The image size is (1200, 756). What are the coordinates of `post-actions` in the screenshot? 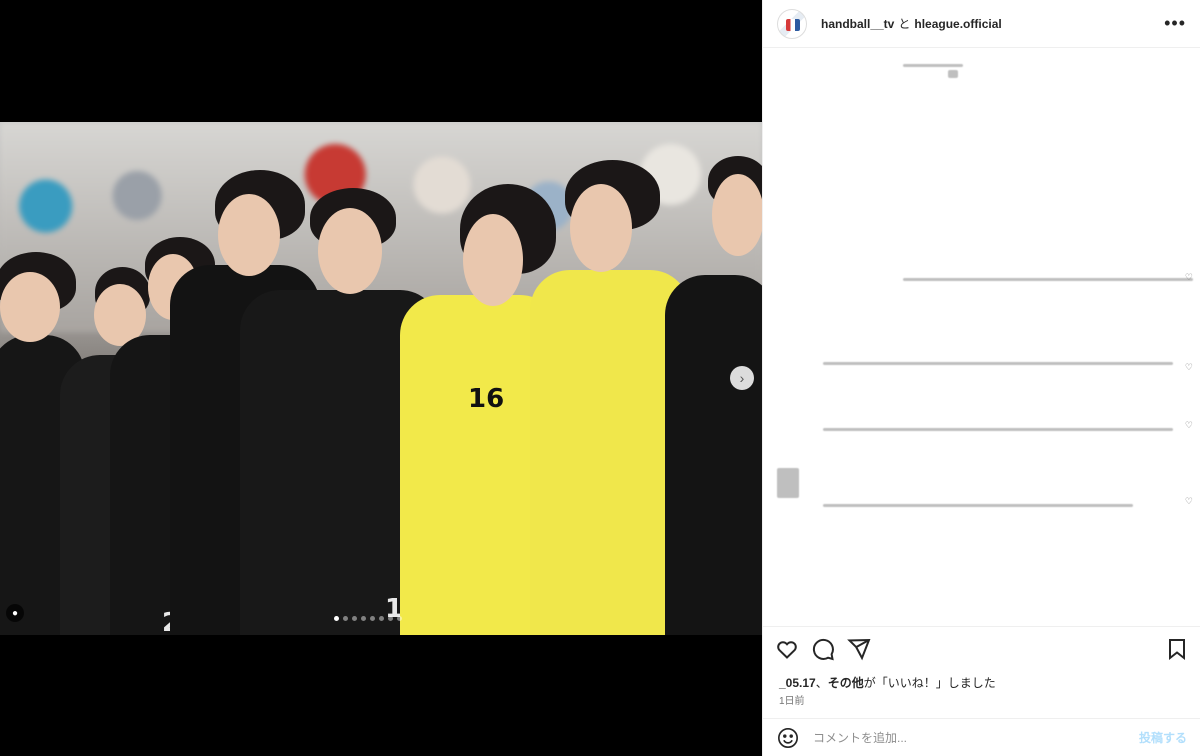 It's located at (981, 648).